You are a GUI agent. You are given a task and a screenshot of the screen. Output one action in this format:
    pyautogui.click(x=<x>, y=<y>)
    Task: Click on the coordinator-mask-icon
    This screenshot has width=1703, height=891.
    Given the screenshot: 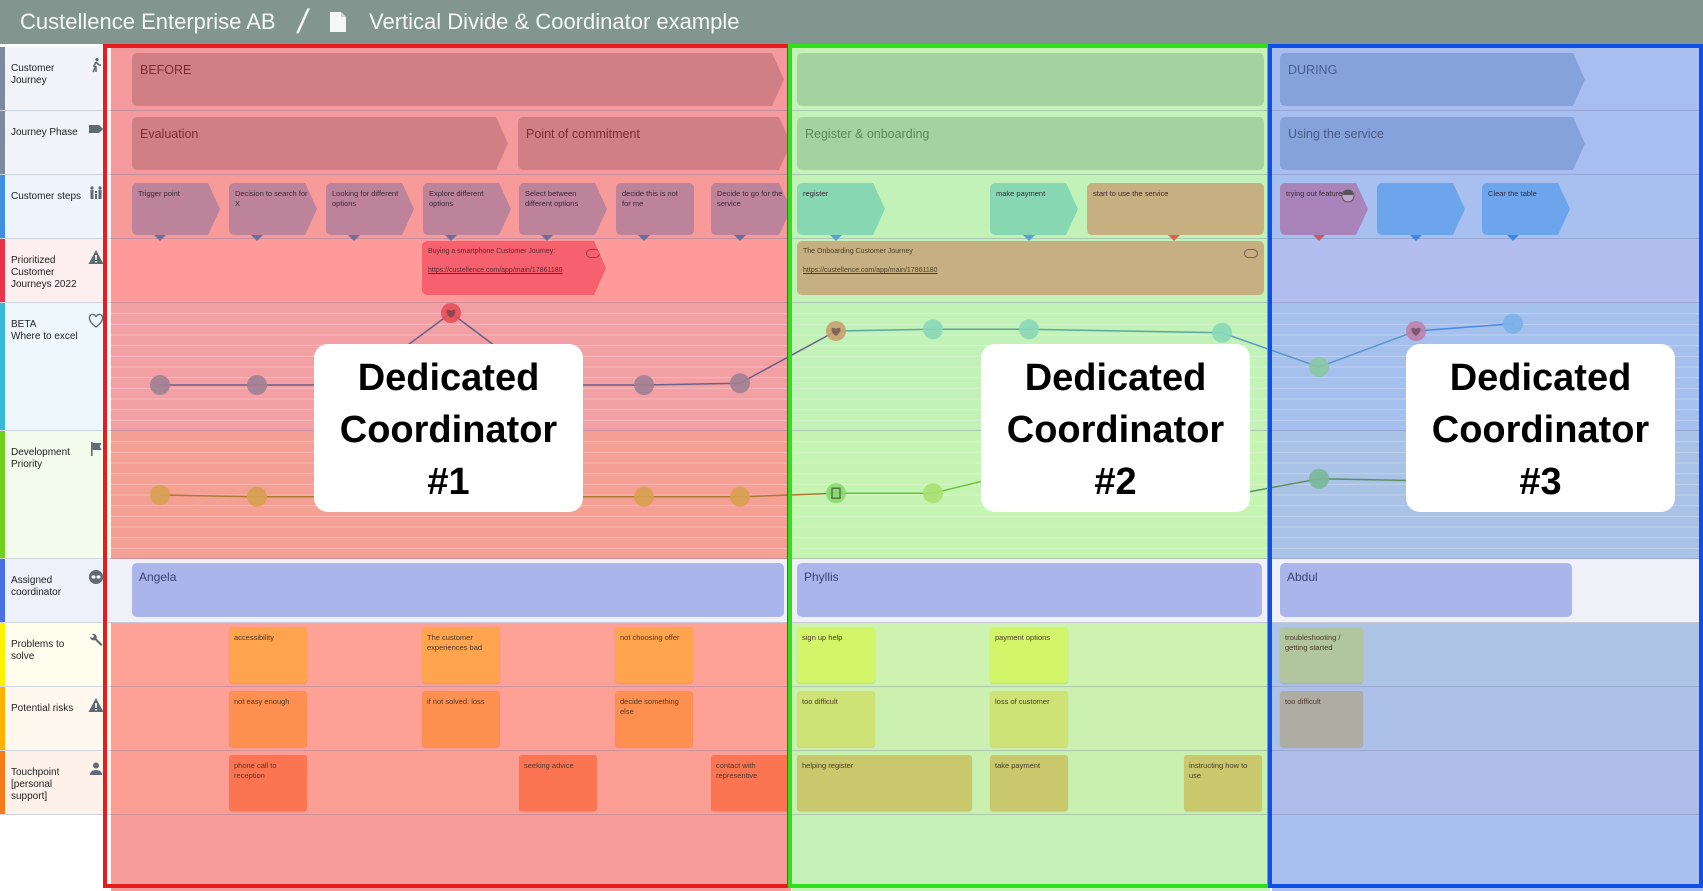 What is the action you would take?
    pyautogui.click(x=96, y=577)
    